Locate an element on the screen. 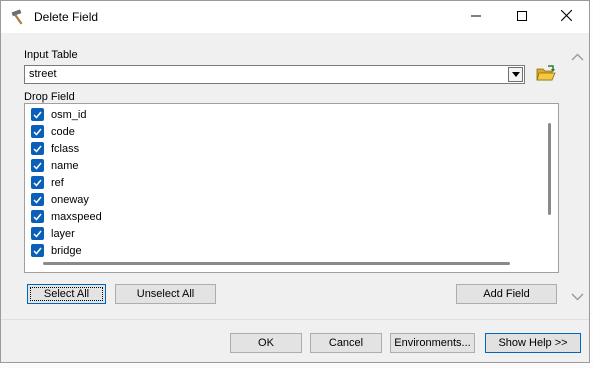 The height and width of the screenshot is (368, 593). add-field-label: Add Field is located at coordinates (506, 294).